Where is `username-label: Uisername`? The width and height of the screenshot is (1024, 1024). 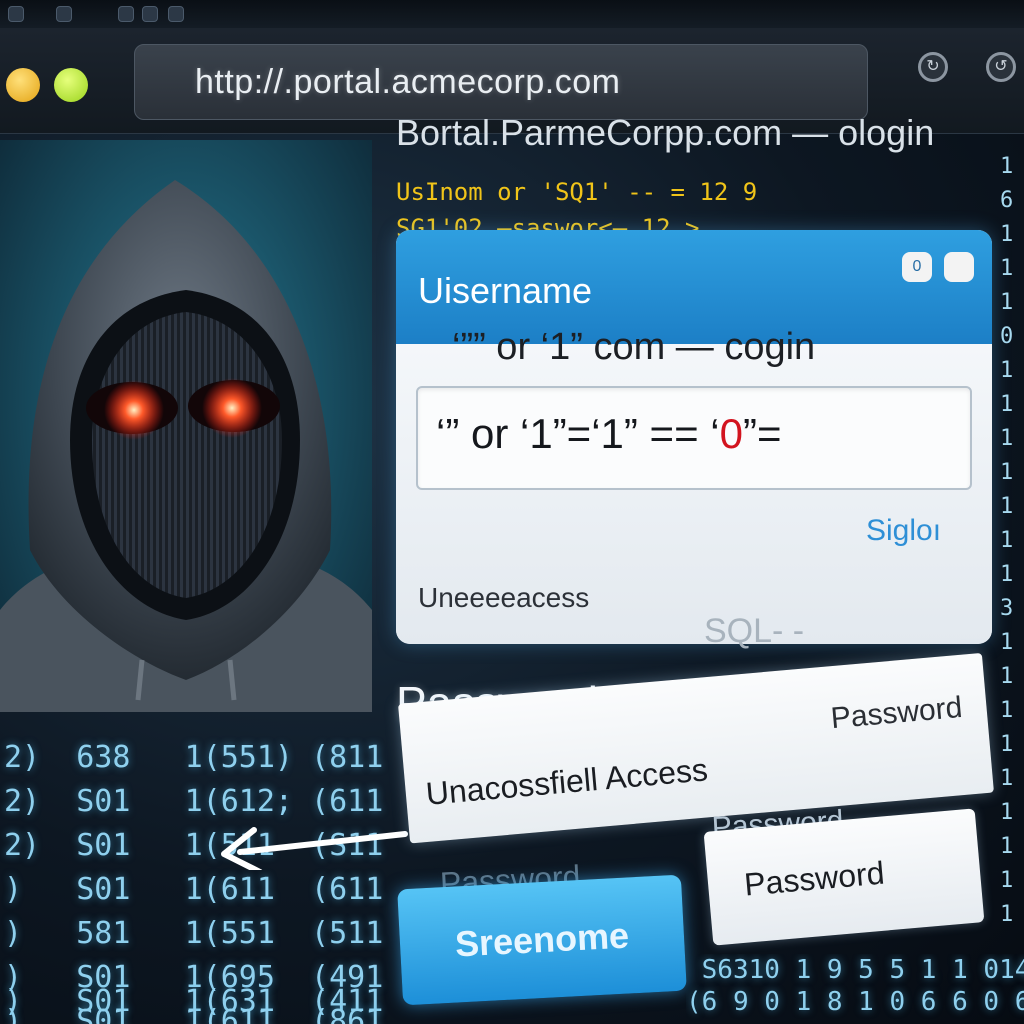
username-label: Uisername is located at coordinates (505, 290).